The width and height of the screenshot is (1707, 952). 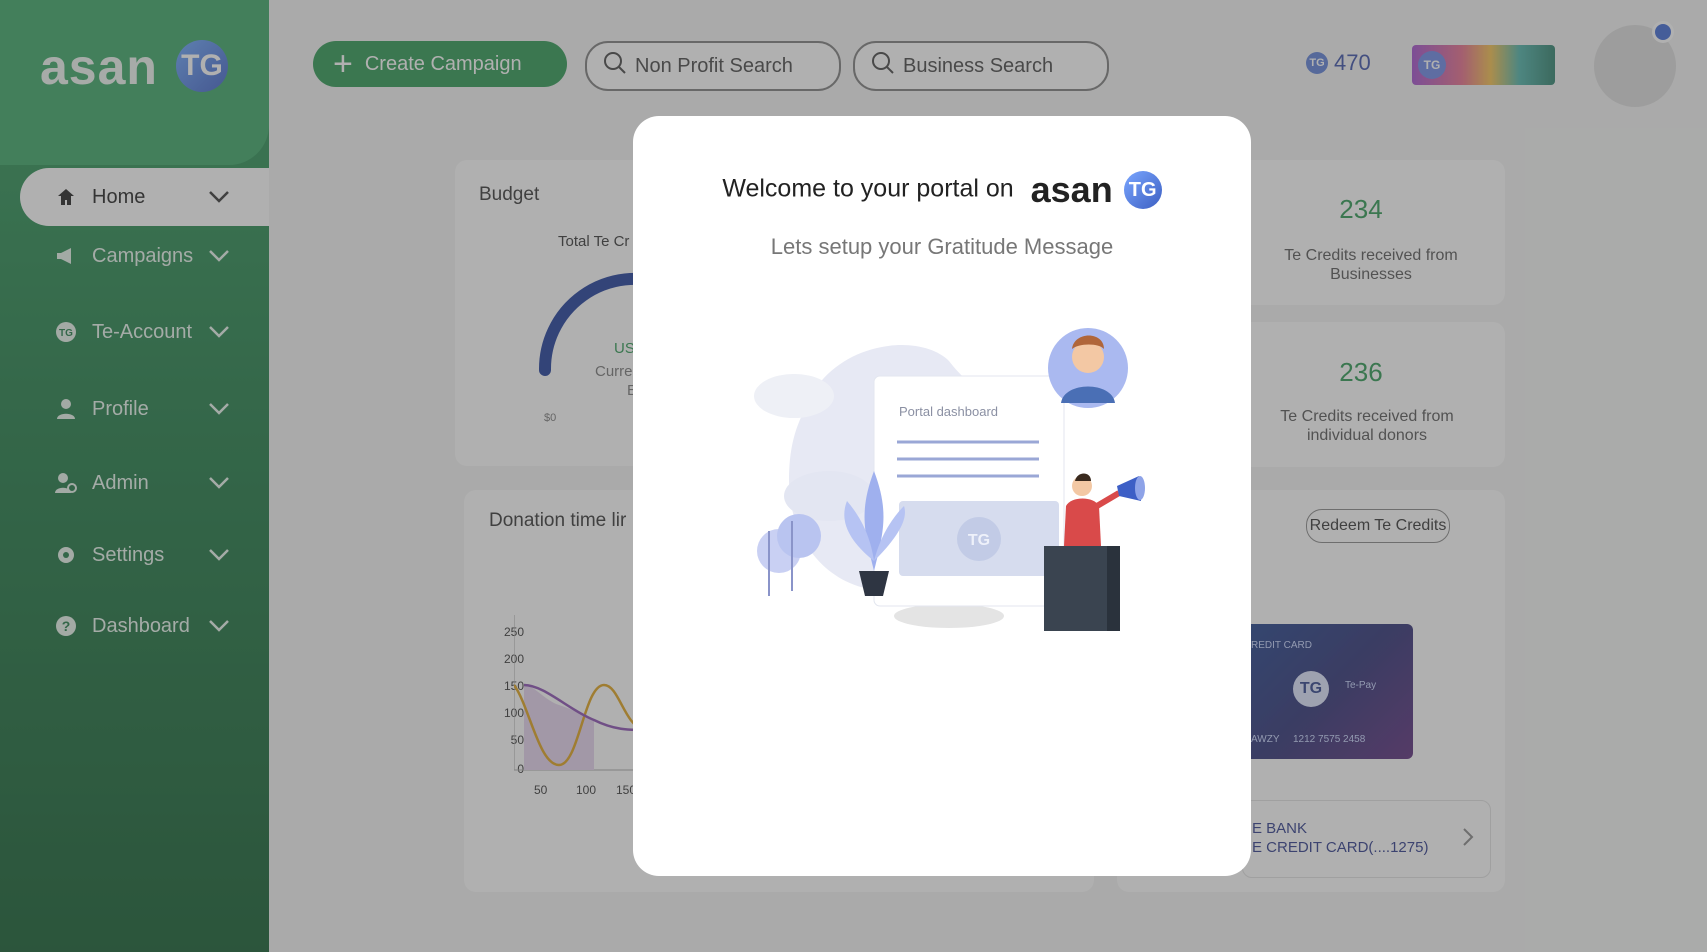 I want to click on setup-illustration: Portal dashboard TG, so click(x=949, y=479).